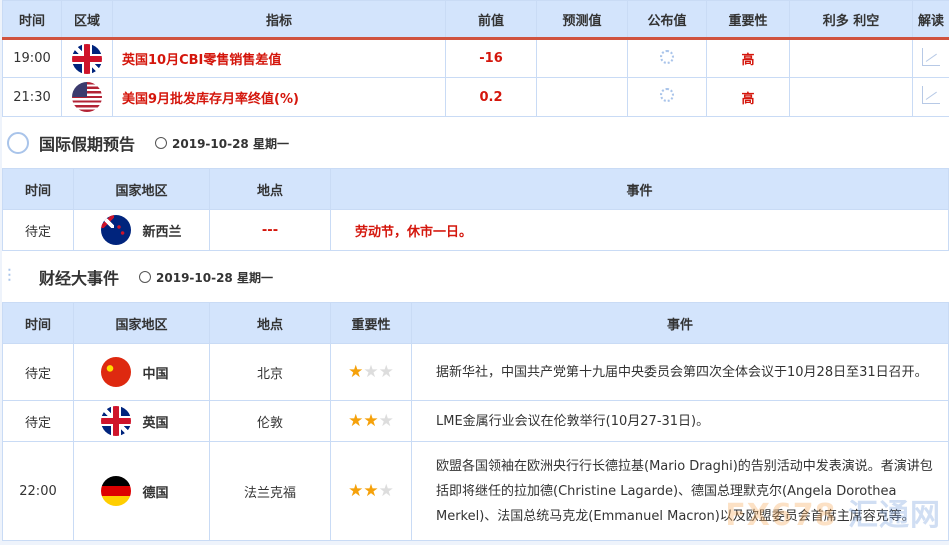 Image resolution: width=949 pixels, height=545 pixels. I want to click on time: 22:00, so click(38, 491).